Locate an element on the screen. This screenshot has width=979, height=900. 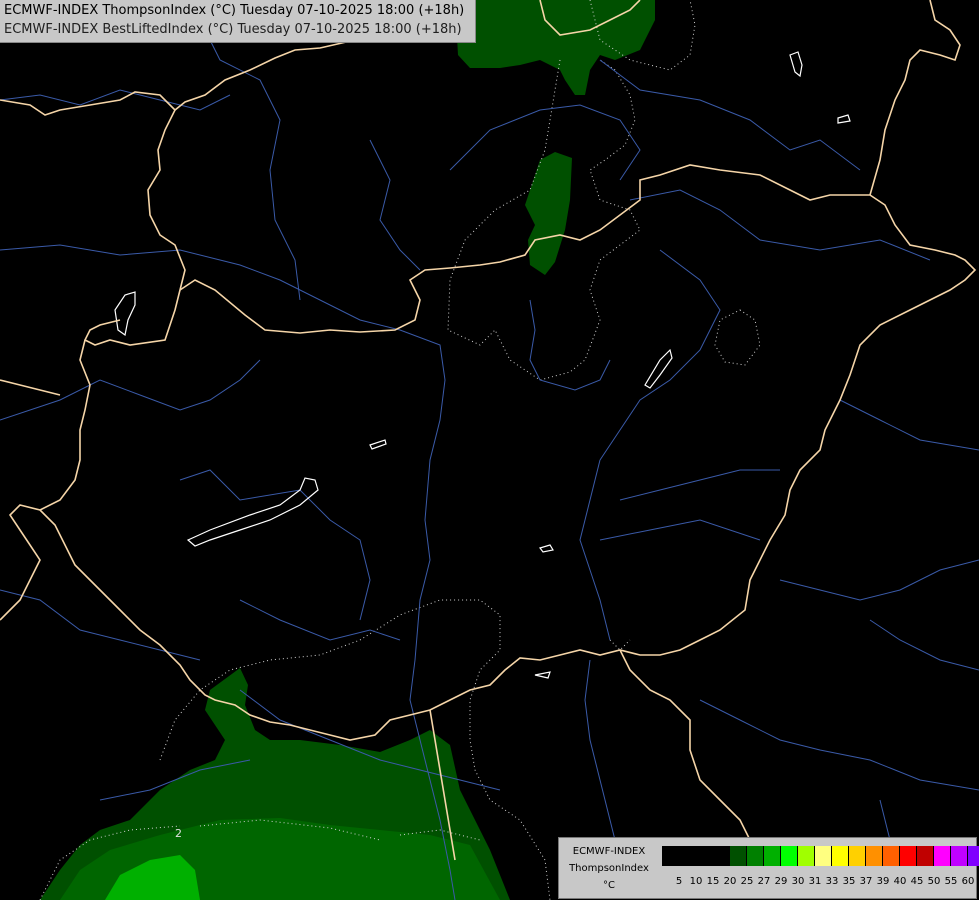
legend-tick-label: 5 is located at coordinates (679, 881).